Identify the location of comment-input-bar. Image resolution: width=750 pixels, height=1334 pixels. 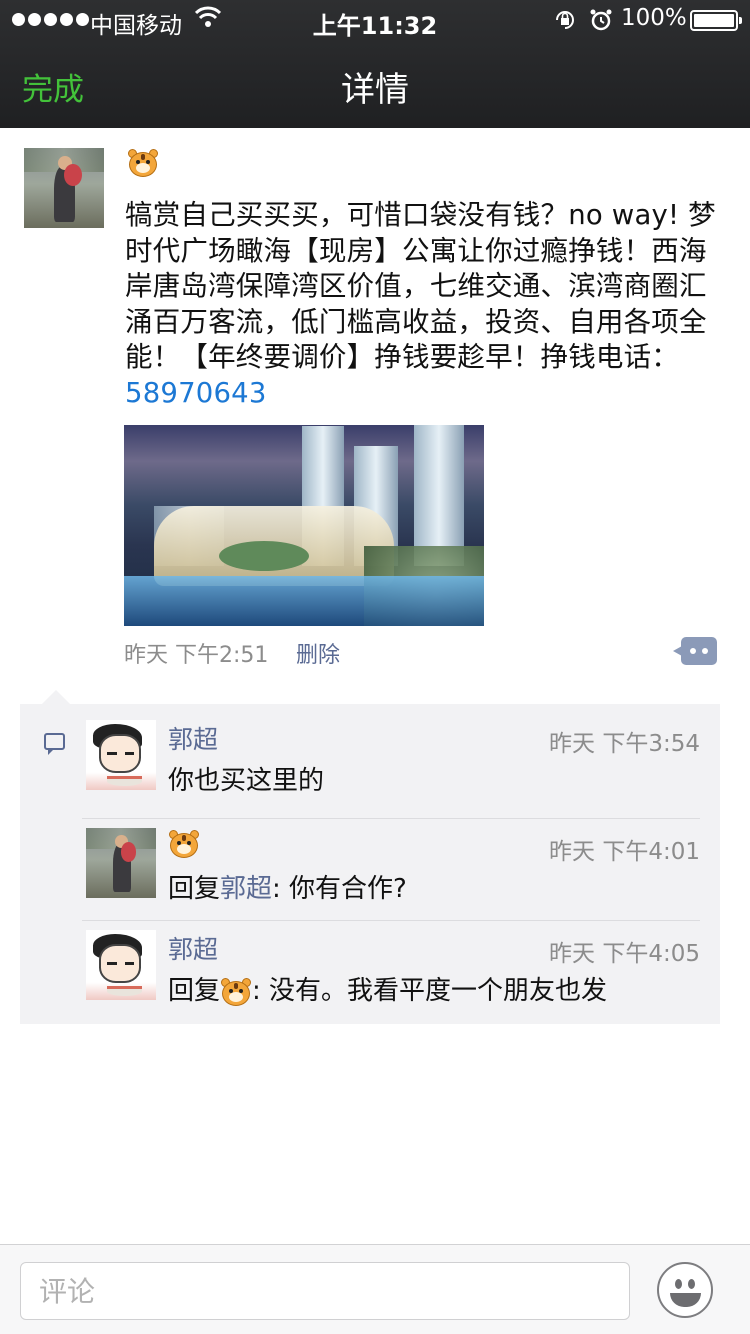
(375, 1289).